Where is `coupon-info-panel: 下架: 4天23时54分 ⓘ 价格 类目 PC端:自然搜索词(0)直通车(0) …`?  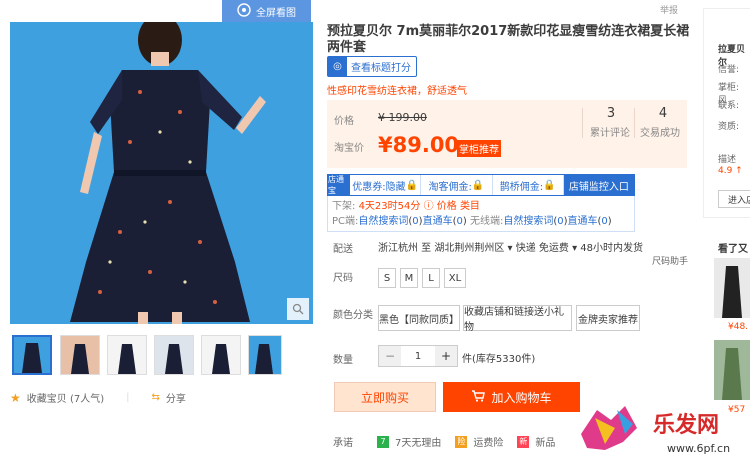
coupon-info-panel: 下架: 4天23时54分 ⓘ 价格 类目 PC端:自然搜索词(0)直通车(0) … is located at coordinates (481, 214).